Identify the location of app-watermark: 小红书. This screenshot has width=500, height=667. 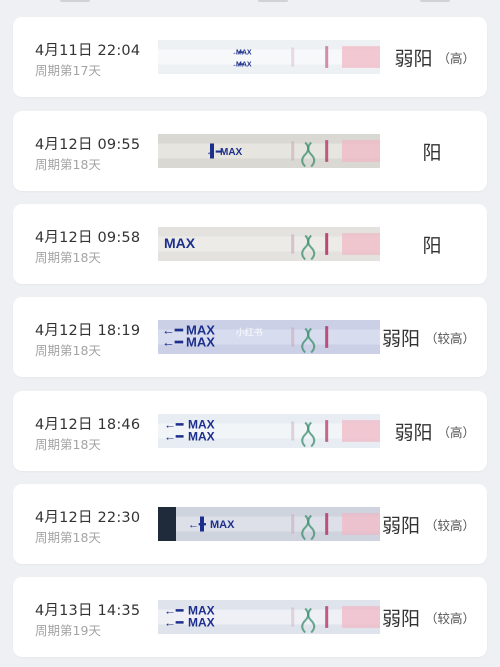
(249, 332).